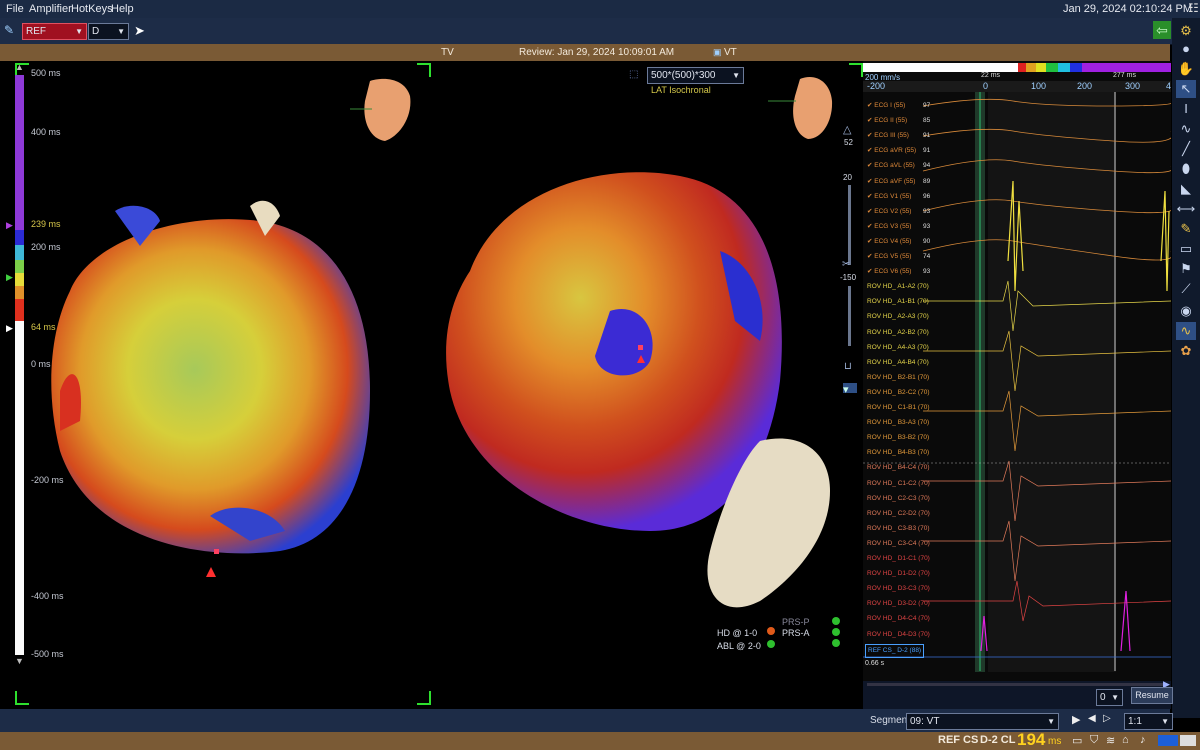 The width and height of the screenshot is (1200, 750). I want to click on display-icon, so click(1188, 740).